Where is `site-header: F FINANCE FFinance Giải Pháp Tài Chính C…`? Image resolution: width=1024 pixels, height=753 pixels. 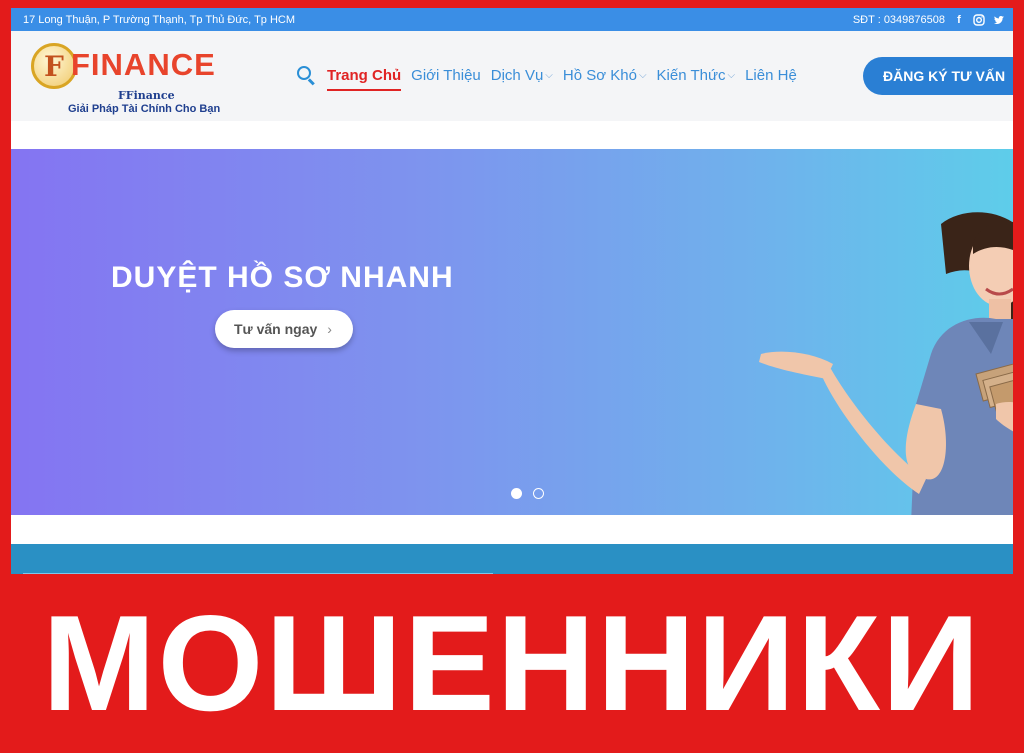
site-header: F FINANCE FFinance Giải Pháp Tài Chính C… is located at coordinates (512, 76).